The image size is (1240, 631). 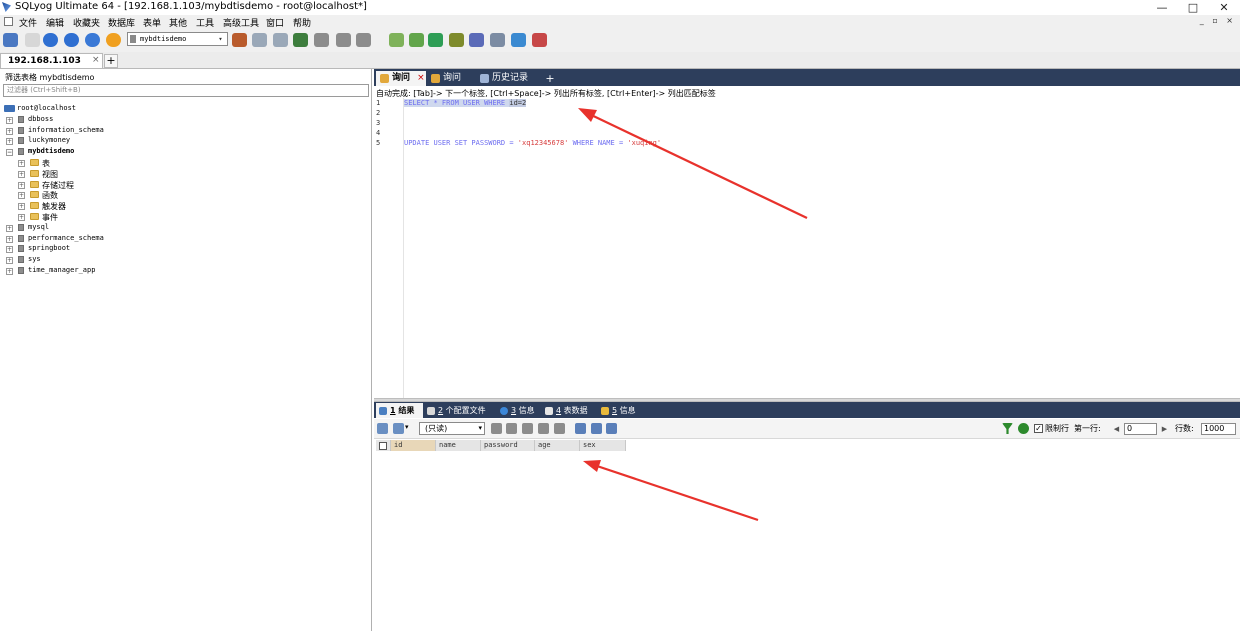 I want to click on menu-database: 数据库, so click(x=121, y=22).